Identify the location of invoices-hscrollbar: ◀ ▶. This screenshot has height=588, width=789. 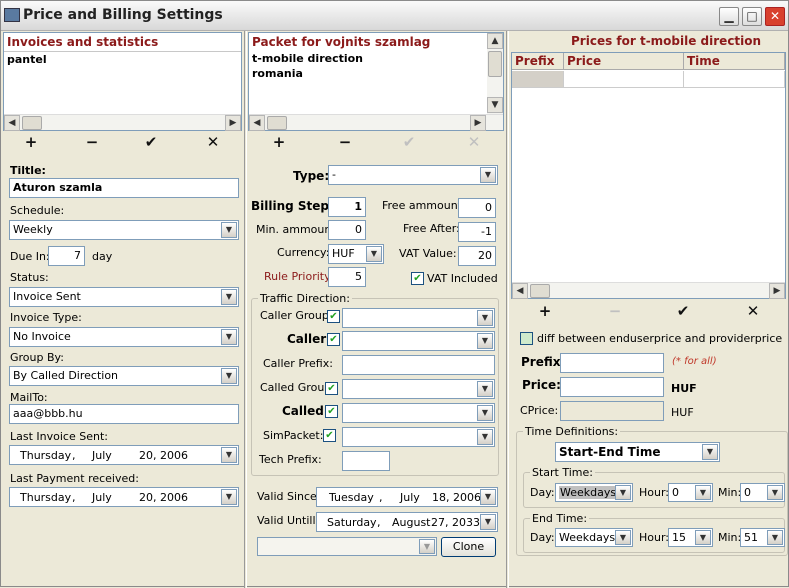
(122, 122).